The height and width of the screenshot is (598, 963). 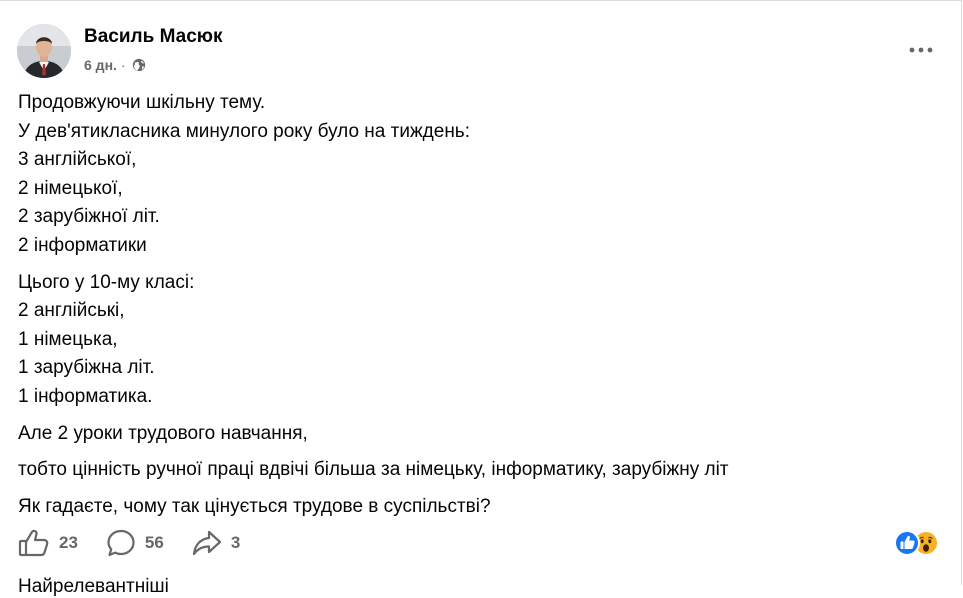 What do you see at coordinates (34, 543) in the screenshot?
I see `thumbs-up-icon` at bounding box center [34, 543].